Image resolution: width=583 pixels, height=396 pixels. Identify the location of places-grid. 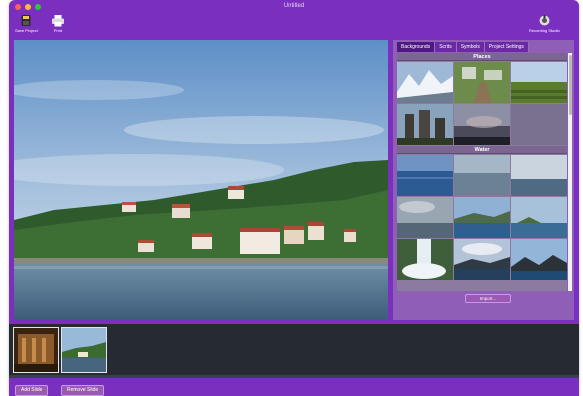
(482, 103).